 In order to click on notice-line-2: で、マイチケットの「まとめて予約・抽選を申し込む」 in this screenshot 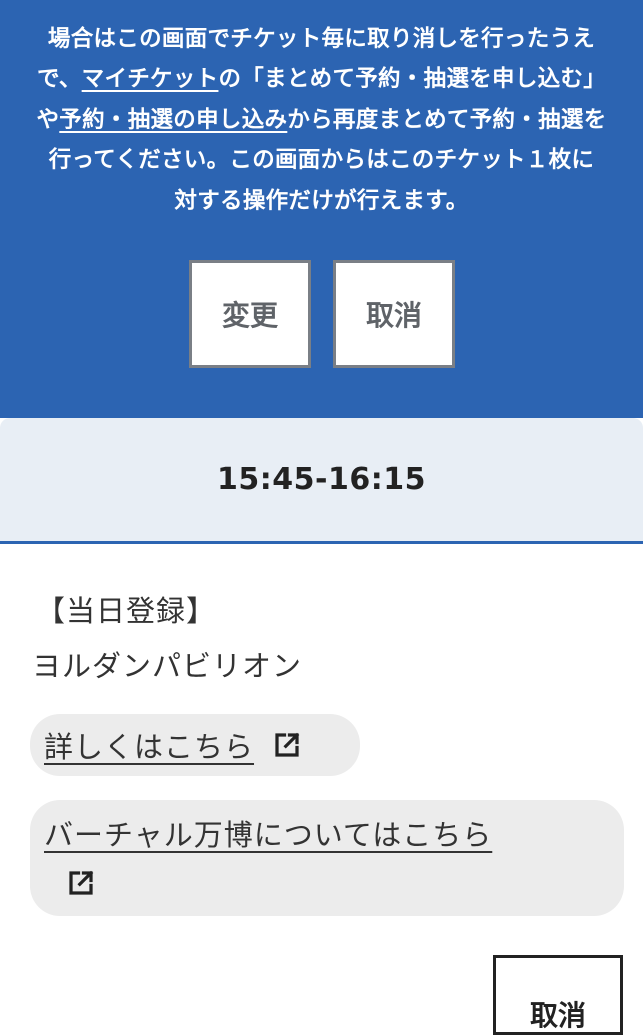, I will do `click(321, 79)`.